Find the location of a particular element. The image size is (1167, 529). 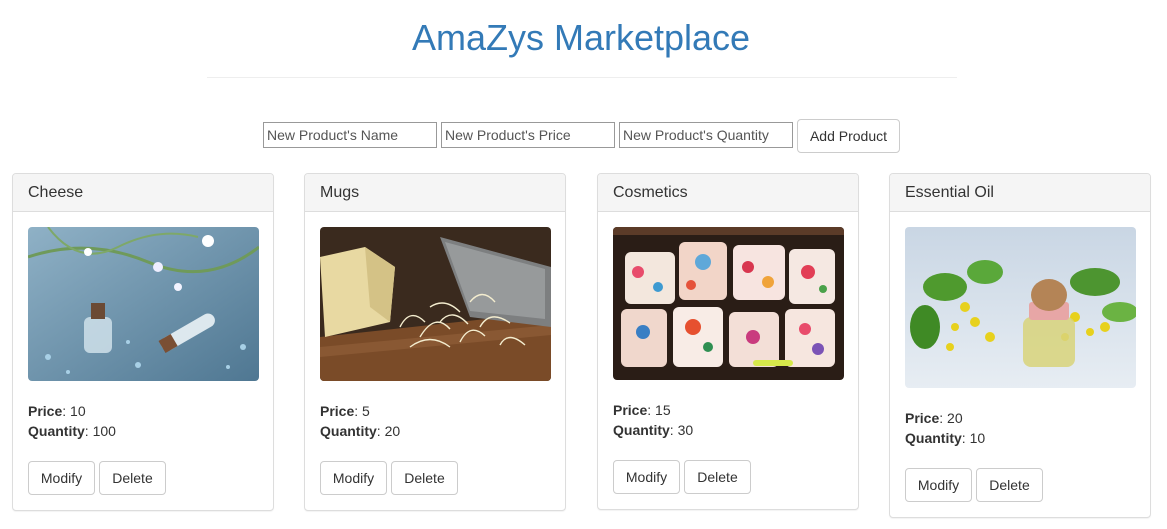

colorful-mugs-photo is located at coordinates (728, 303).